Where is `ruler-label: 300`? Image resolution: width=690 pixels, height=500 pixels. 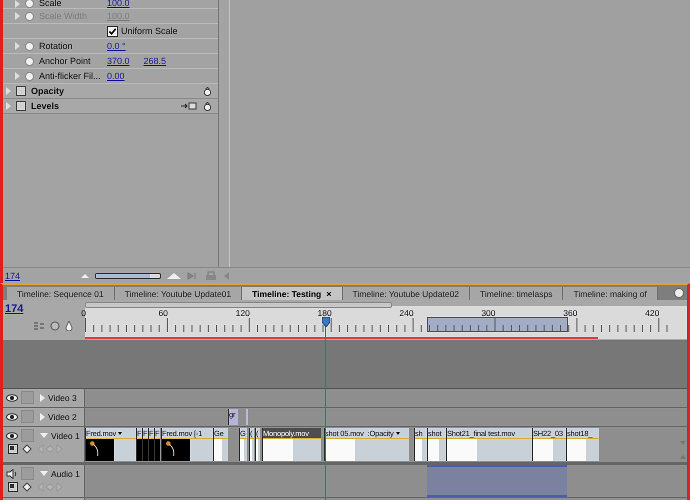 ruler-label: 300 is located at coordinates (488, 313).